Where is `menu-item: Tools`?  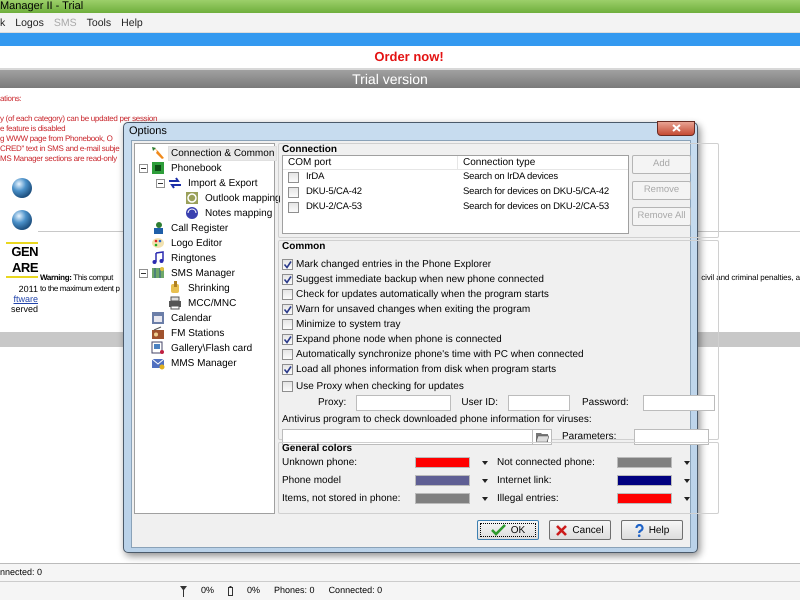
menu-item: Tools is located at coordinates (99, 23).